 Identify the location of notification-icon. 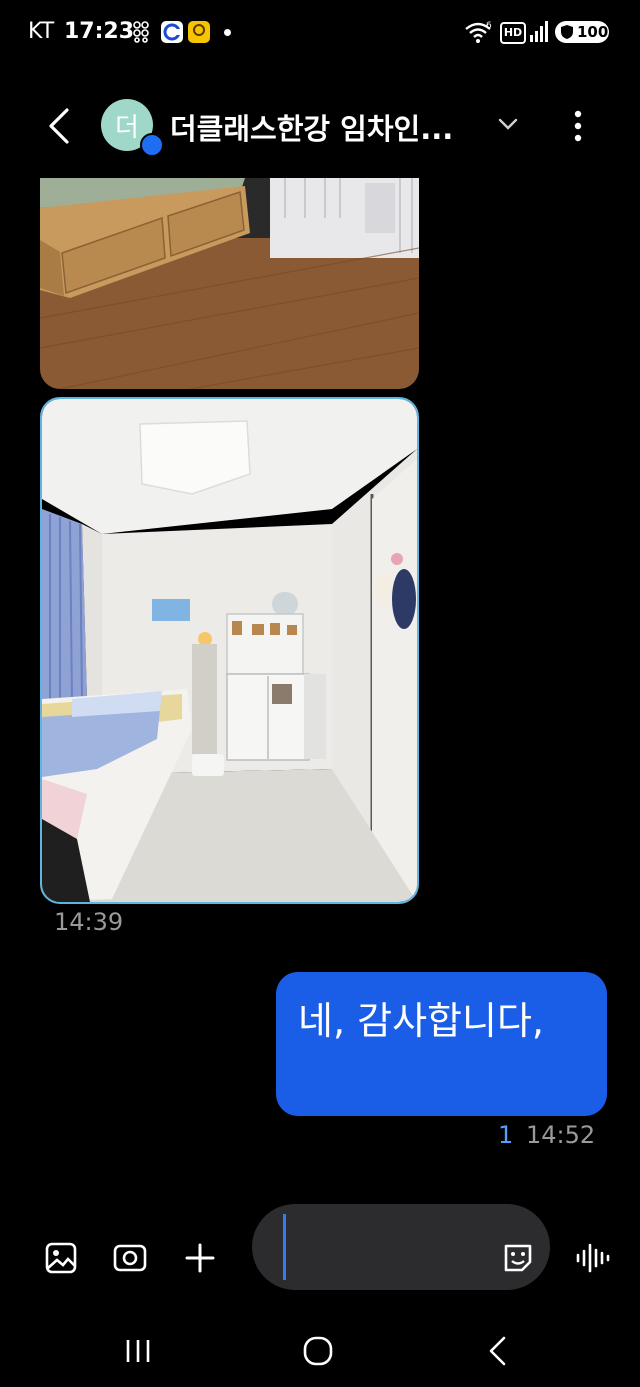
(141, 32).